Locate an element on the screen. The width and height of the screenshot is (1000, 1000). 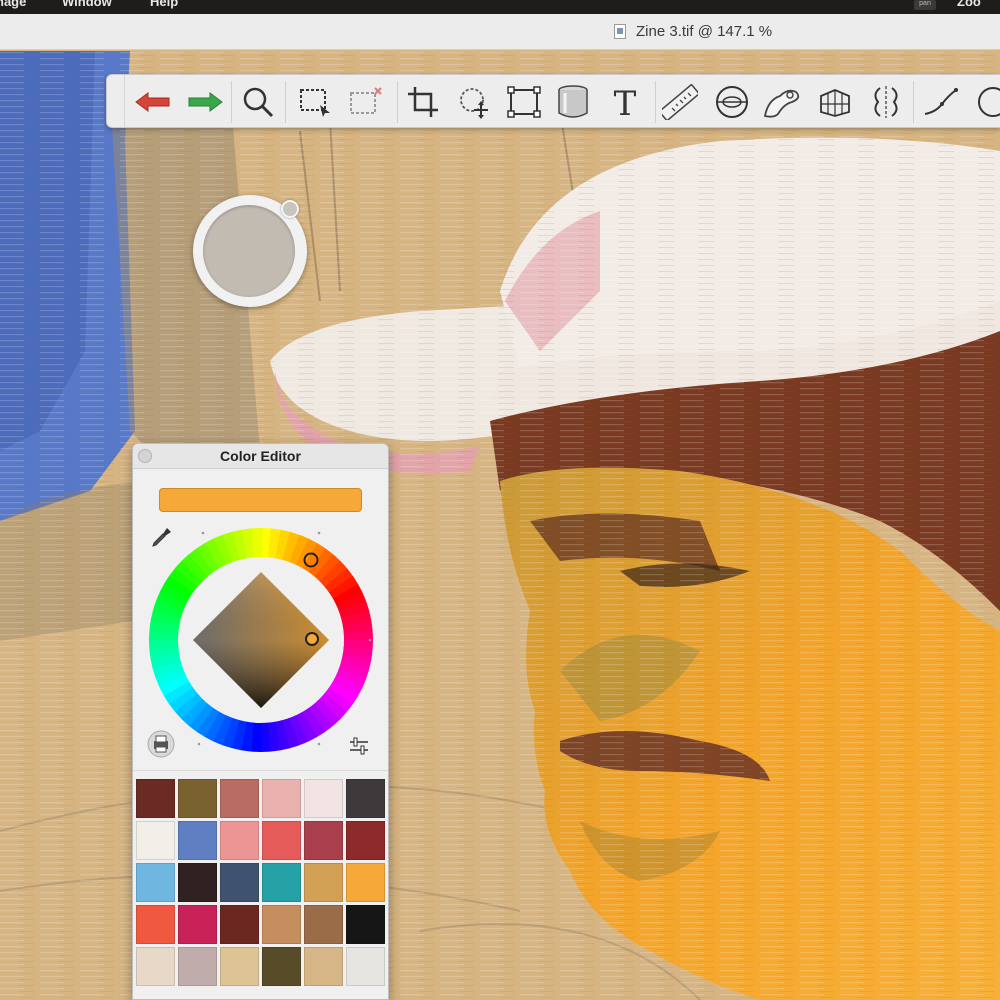
perspective-guide-icon is located at coordinates (835, 103).